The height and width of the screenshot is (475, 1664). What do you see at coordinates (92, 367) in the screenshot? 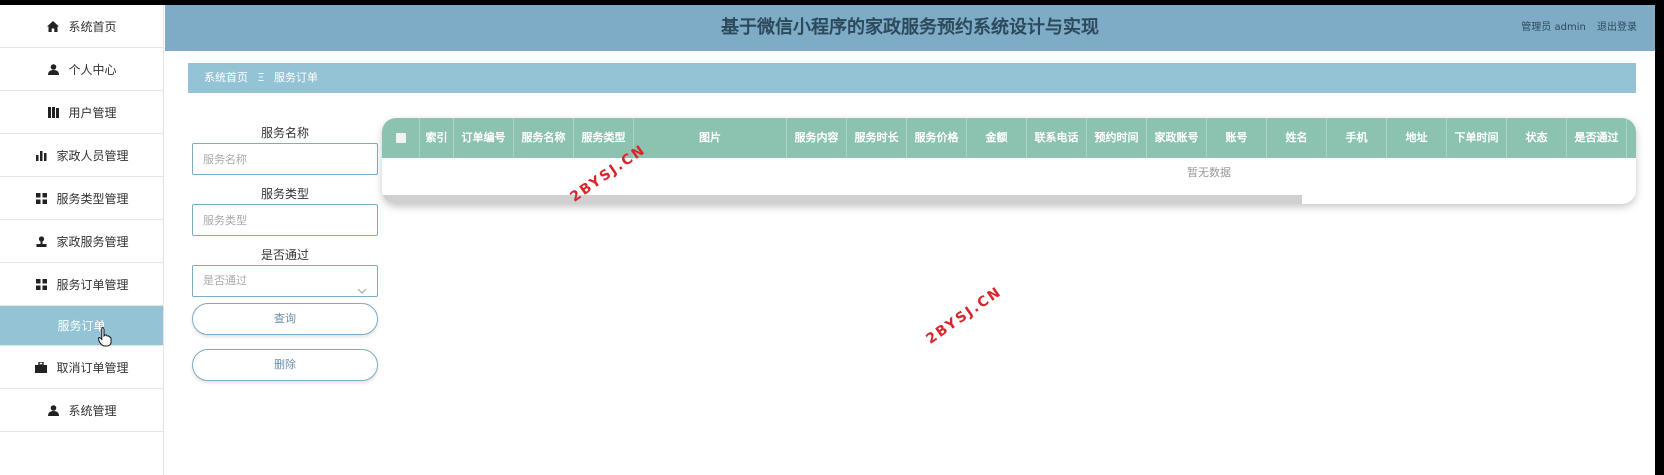
I see `sidebar-item-label: 取消订单管理` at bounding box center [92, 367].